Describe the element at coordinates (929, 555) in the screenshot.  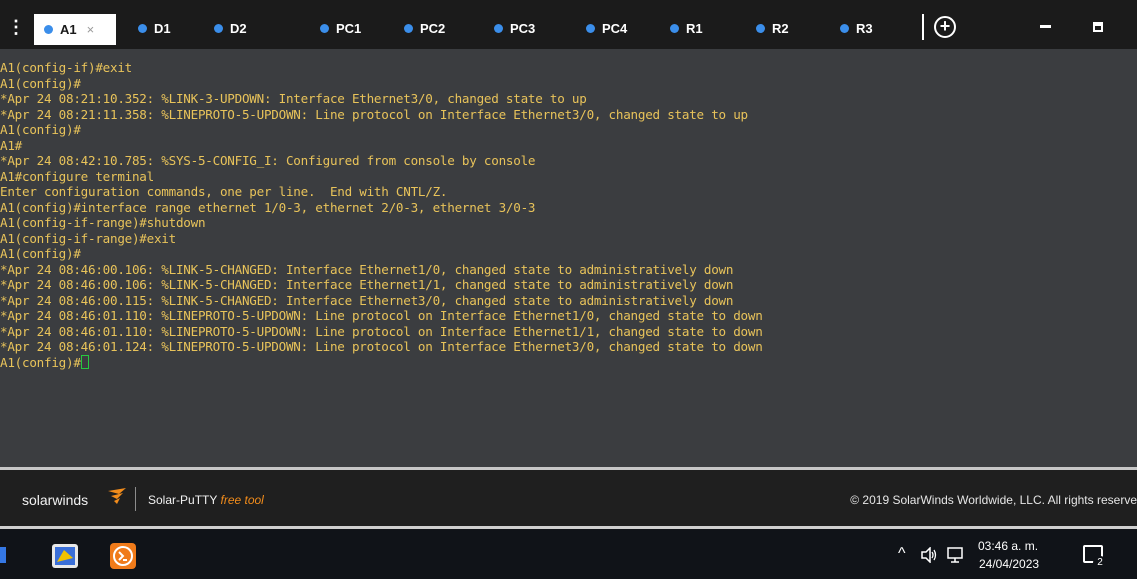
I see `speaker-icon` at that location.